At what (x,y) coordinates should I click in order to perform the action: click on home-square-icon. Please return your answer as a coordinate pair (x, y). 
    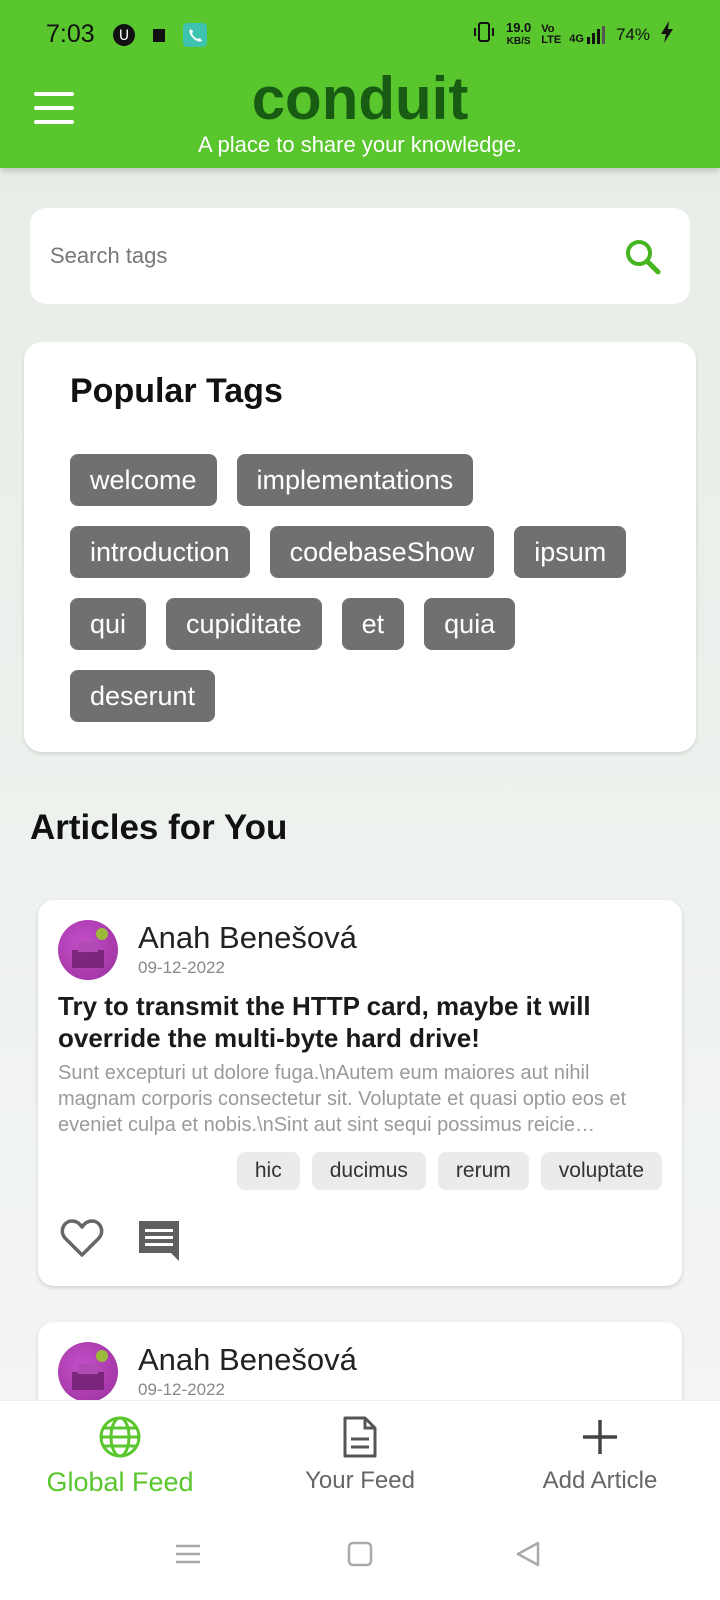
    Looking at the image, I should click on (360, 1556).